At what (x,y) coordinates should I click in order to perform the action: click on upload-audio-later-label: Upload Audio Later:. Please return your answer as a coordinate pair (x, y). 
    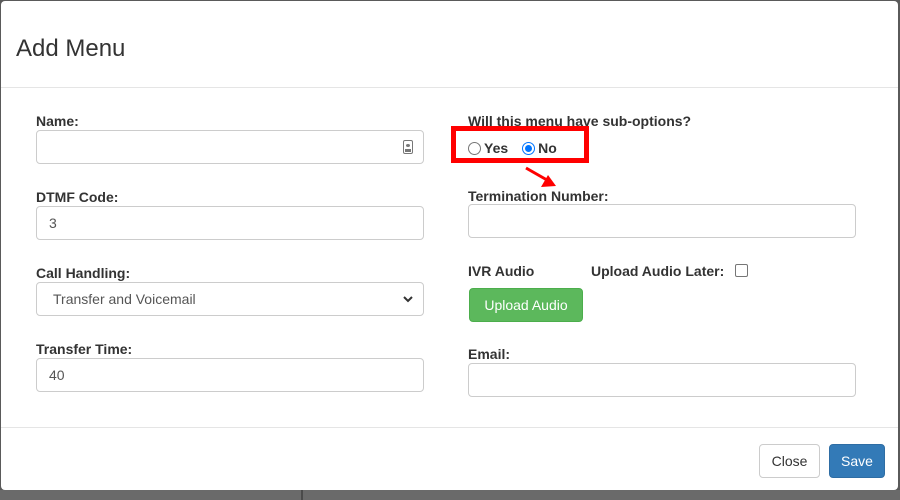
    Looking at the image, I should click on (658, 271).